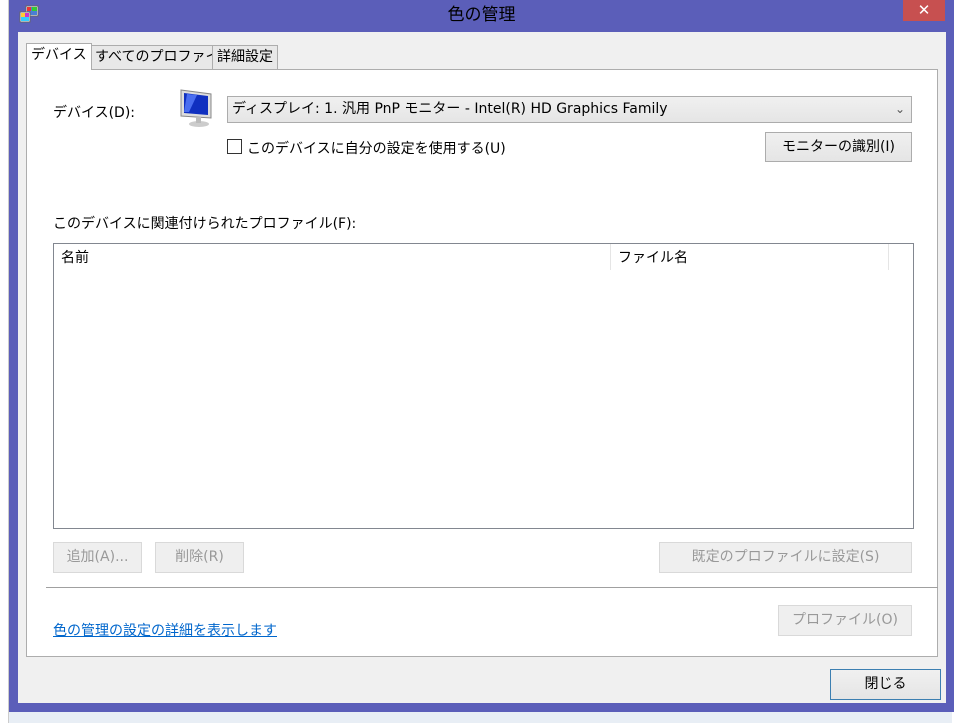  Describe the element at coordinates (234, 146) in the screenshot. I see `use-my-settings-checkbox` at that location.